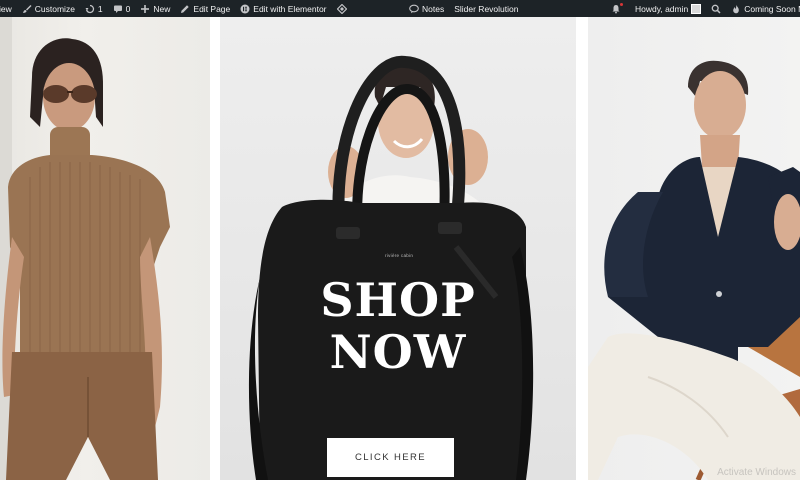 This screenshot has width=800, height=480. What do you see at coordinates (662, 8) in the screenshot?
I see `howdy-label: Howdy, admin` at bounding box center [662, 8].